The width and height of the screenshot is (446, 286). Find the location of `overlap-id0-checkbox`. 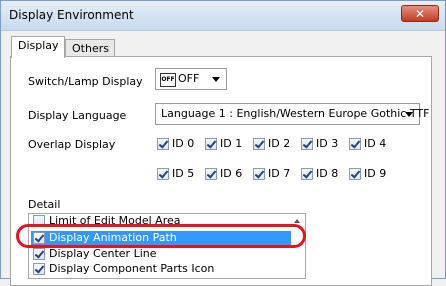

overlap-id0-checkbox is located at coordinates (163, 144).